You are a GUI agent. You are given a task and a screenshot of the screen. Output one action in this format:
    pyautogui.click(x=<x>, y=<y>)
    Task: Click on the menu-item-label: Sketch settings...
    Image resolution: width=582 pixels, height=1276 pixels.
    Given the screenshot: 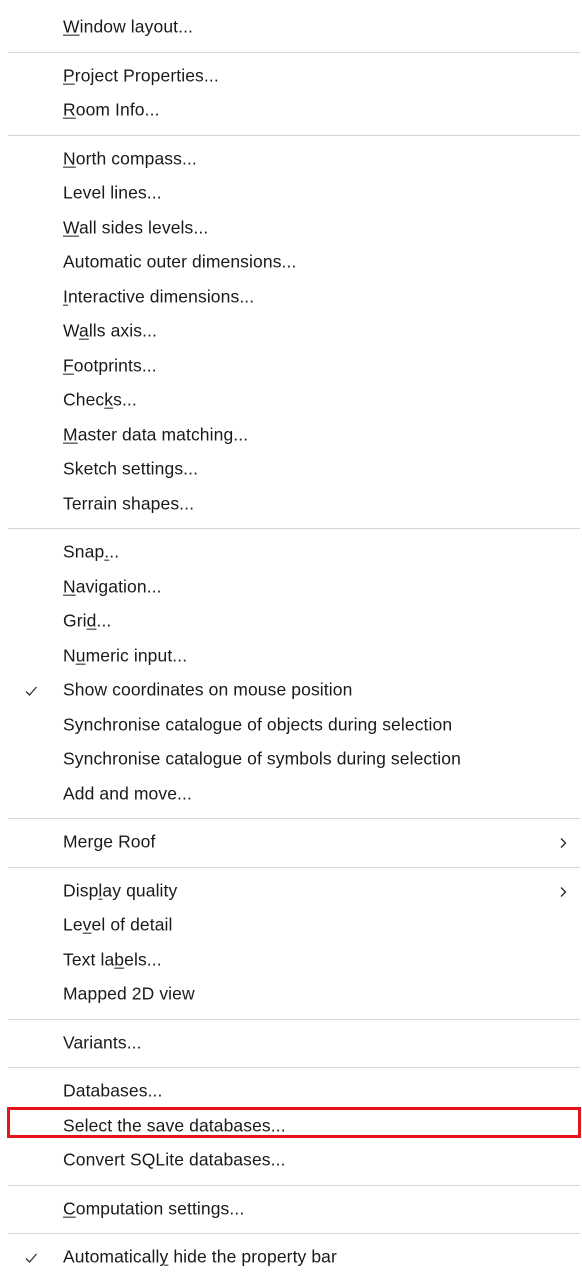 What is the action you would take?
    pyautogui.click(x=131, y=468)
    